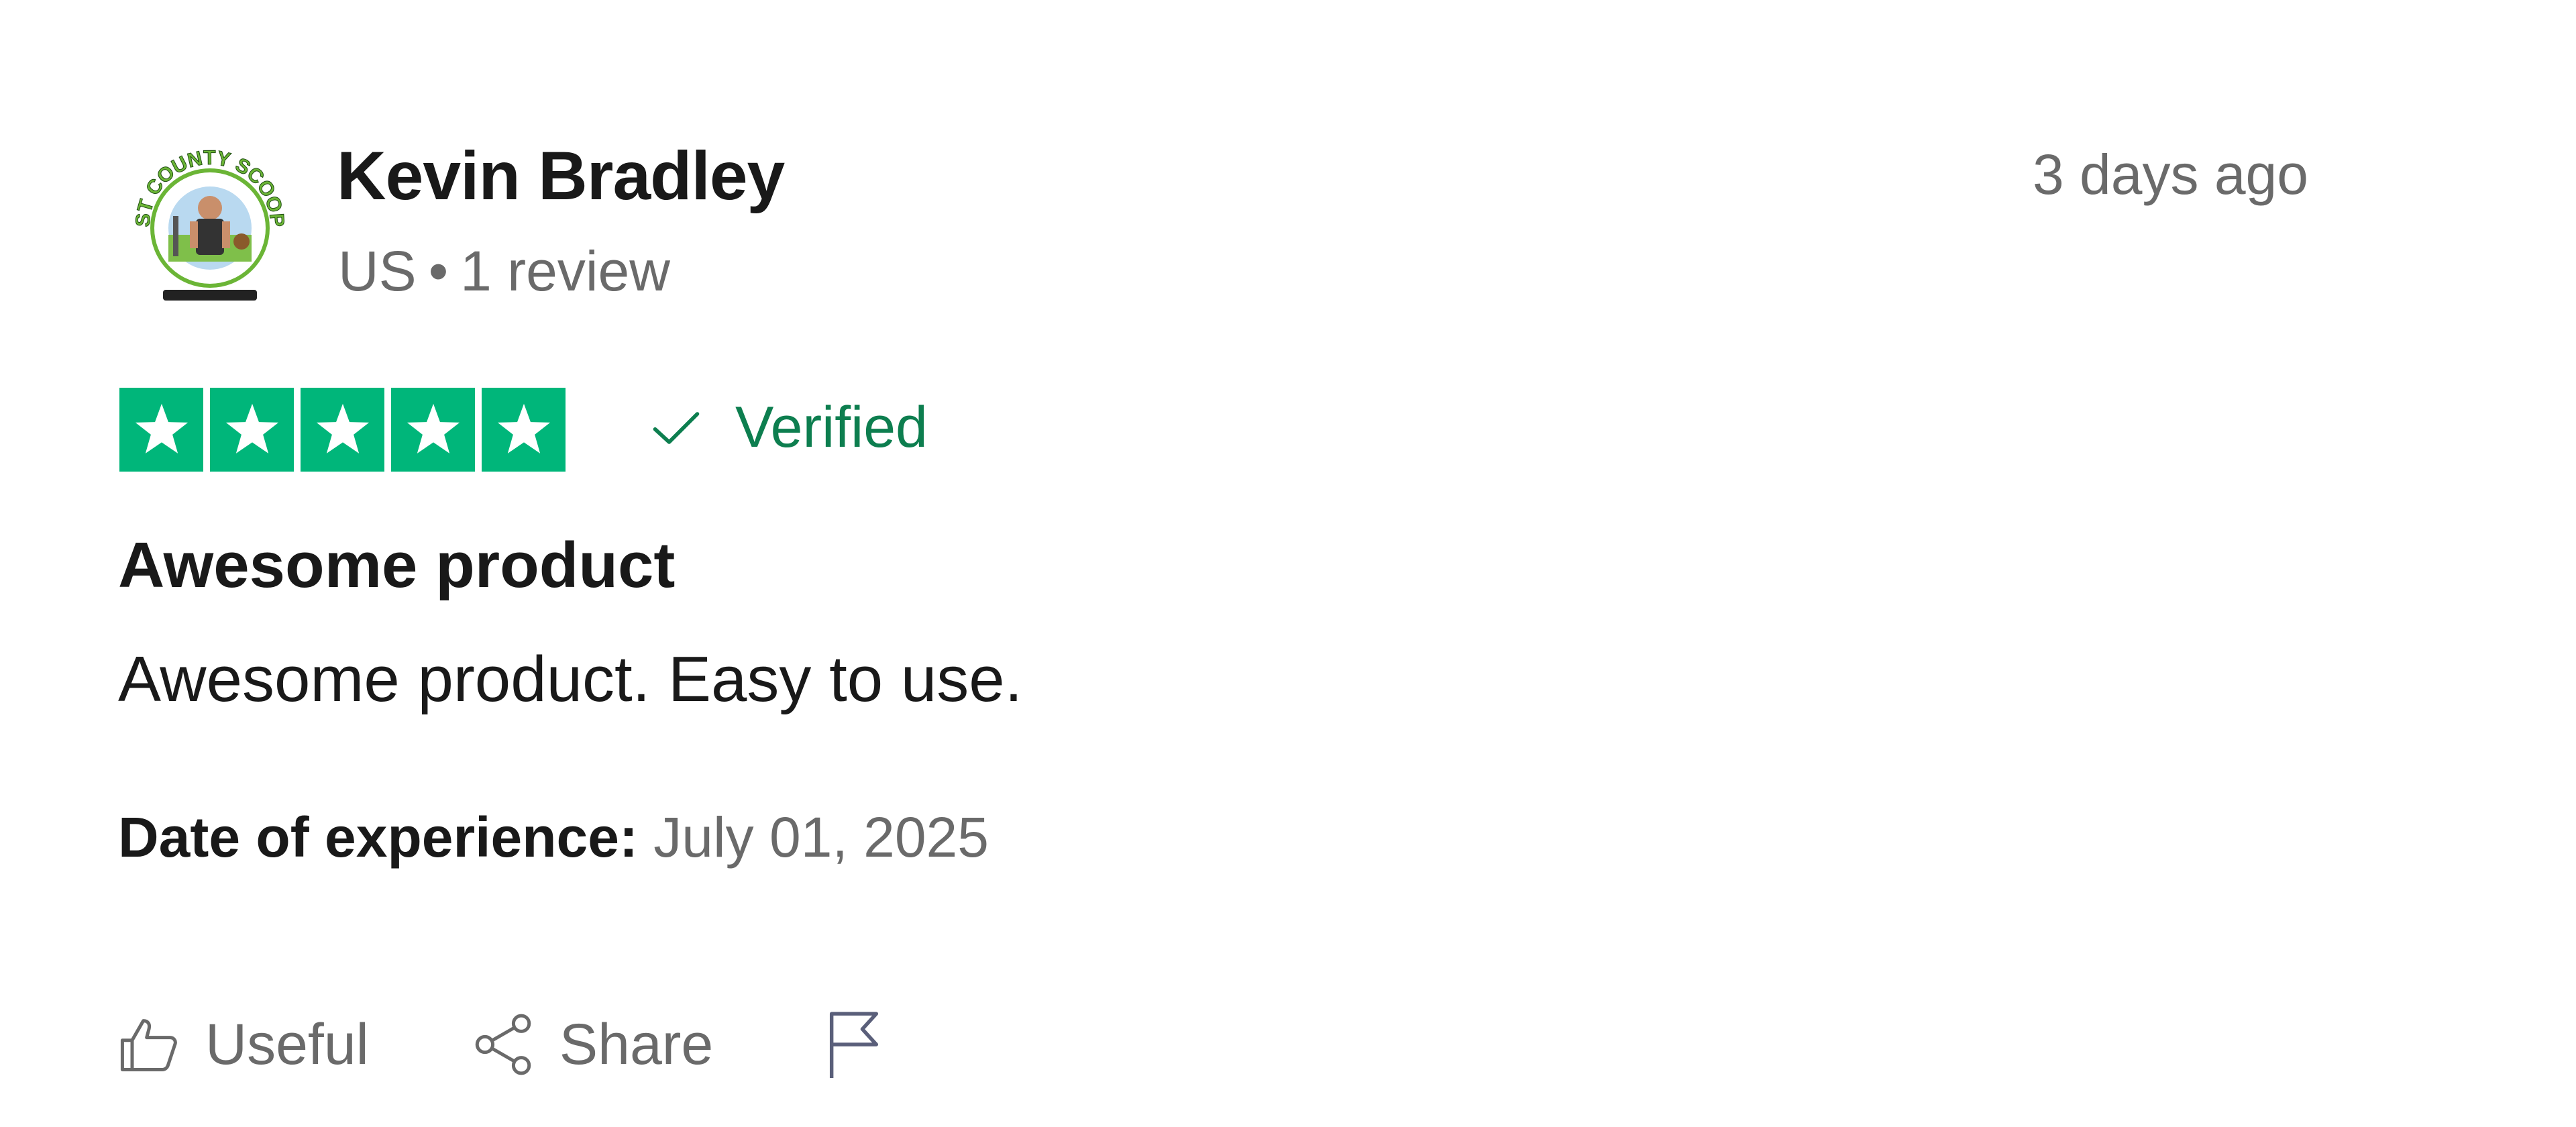  Describe the element at coordinates (821, 837) in the screenshot. I see `experience-date: July 01, 2025` at that location.